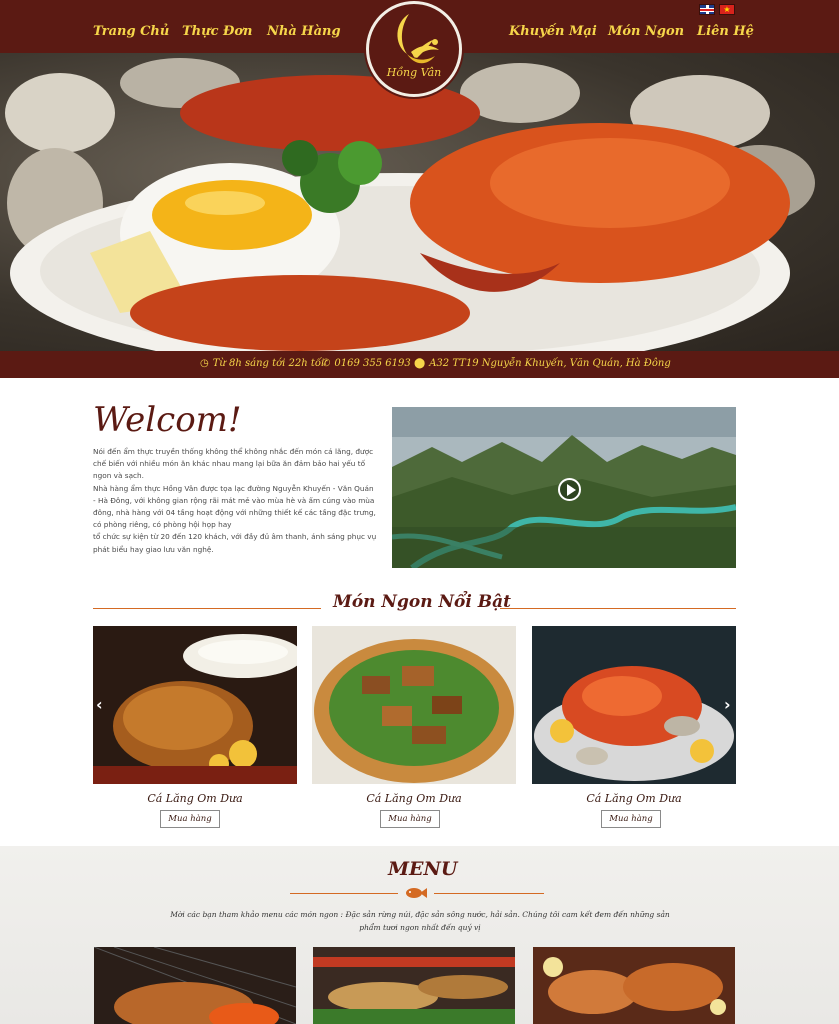 Image resolution: width=839 pixels, height=1024 pixels. What do you see at coordinates (372, 363) in the screenshot?
I see `phone-number-text: 0169 355 6193` at bounding box center [372, 363].